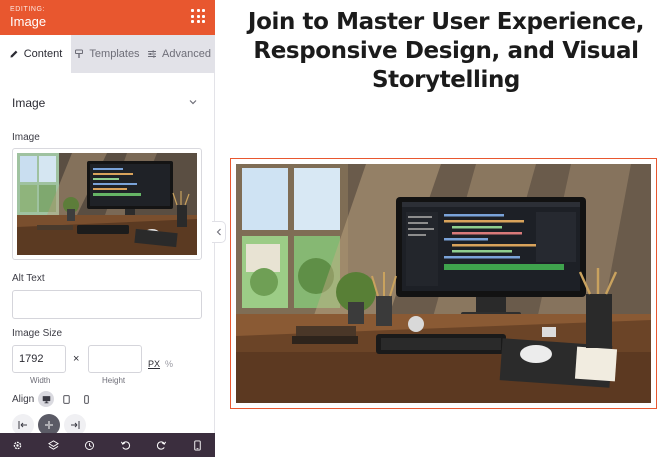 The height and width of the screenshot is (457, 662). Describe the element at coordinates (79, 53) in the screenshot. I see `brush-icon` at that location.